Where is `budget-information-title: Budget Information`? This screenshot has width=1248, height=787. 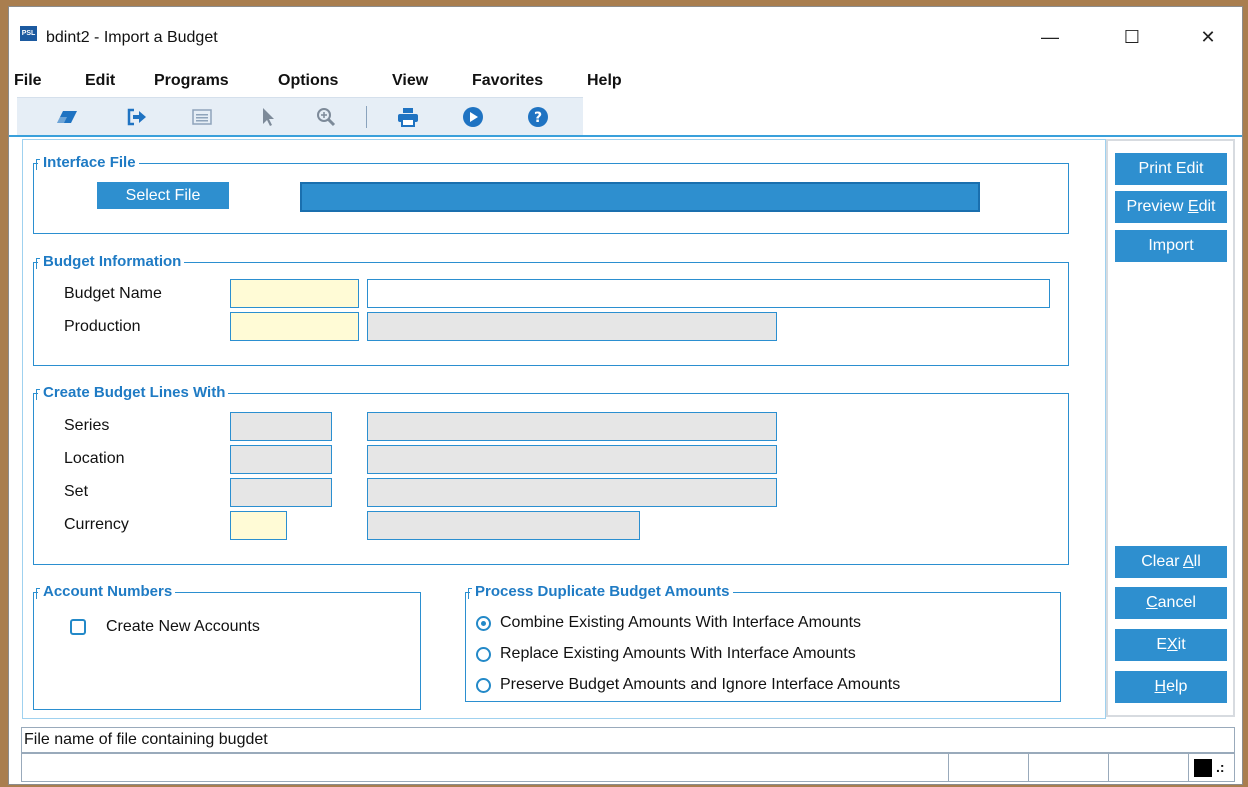 budget-information-title: Budget Information is located at coordinates (110, 262).